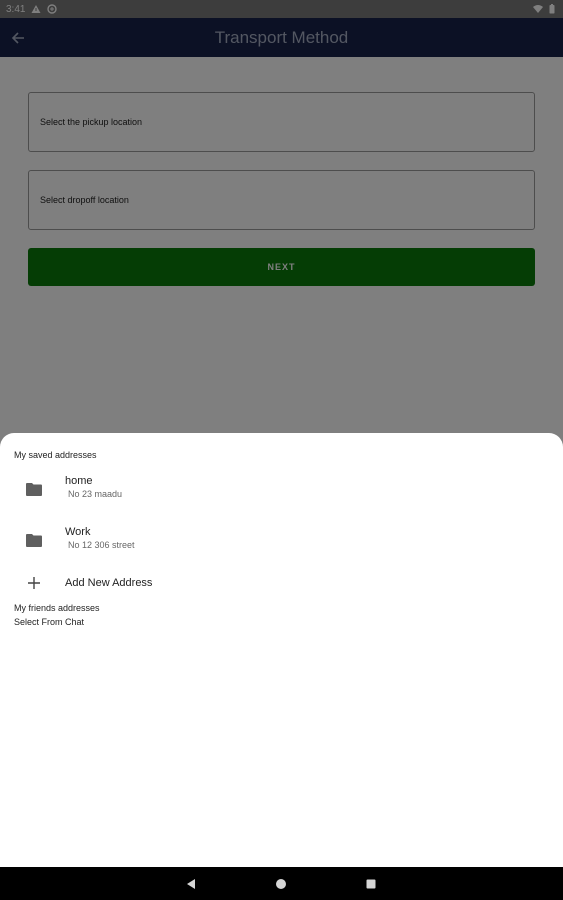  What do you see at coordinates (49, 622) in the screenshot?
I see `select-from-chat-link: Select From Chat` at bounding box center [49, 622].